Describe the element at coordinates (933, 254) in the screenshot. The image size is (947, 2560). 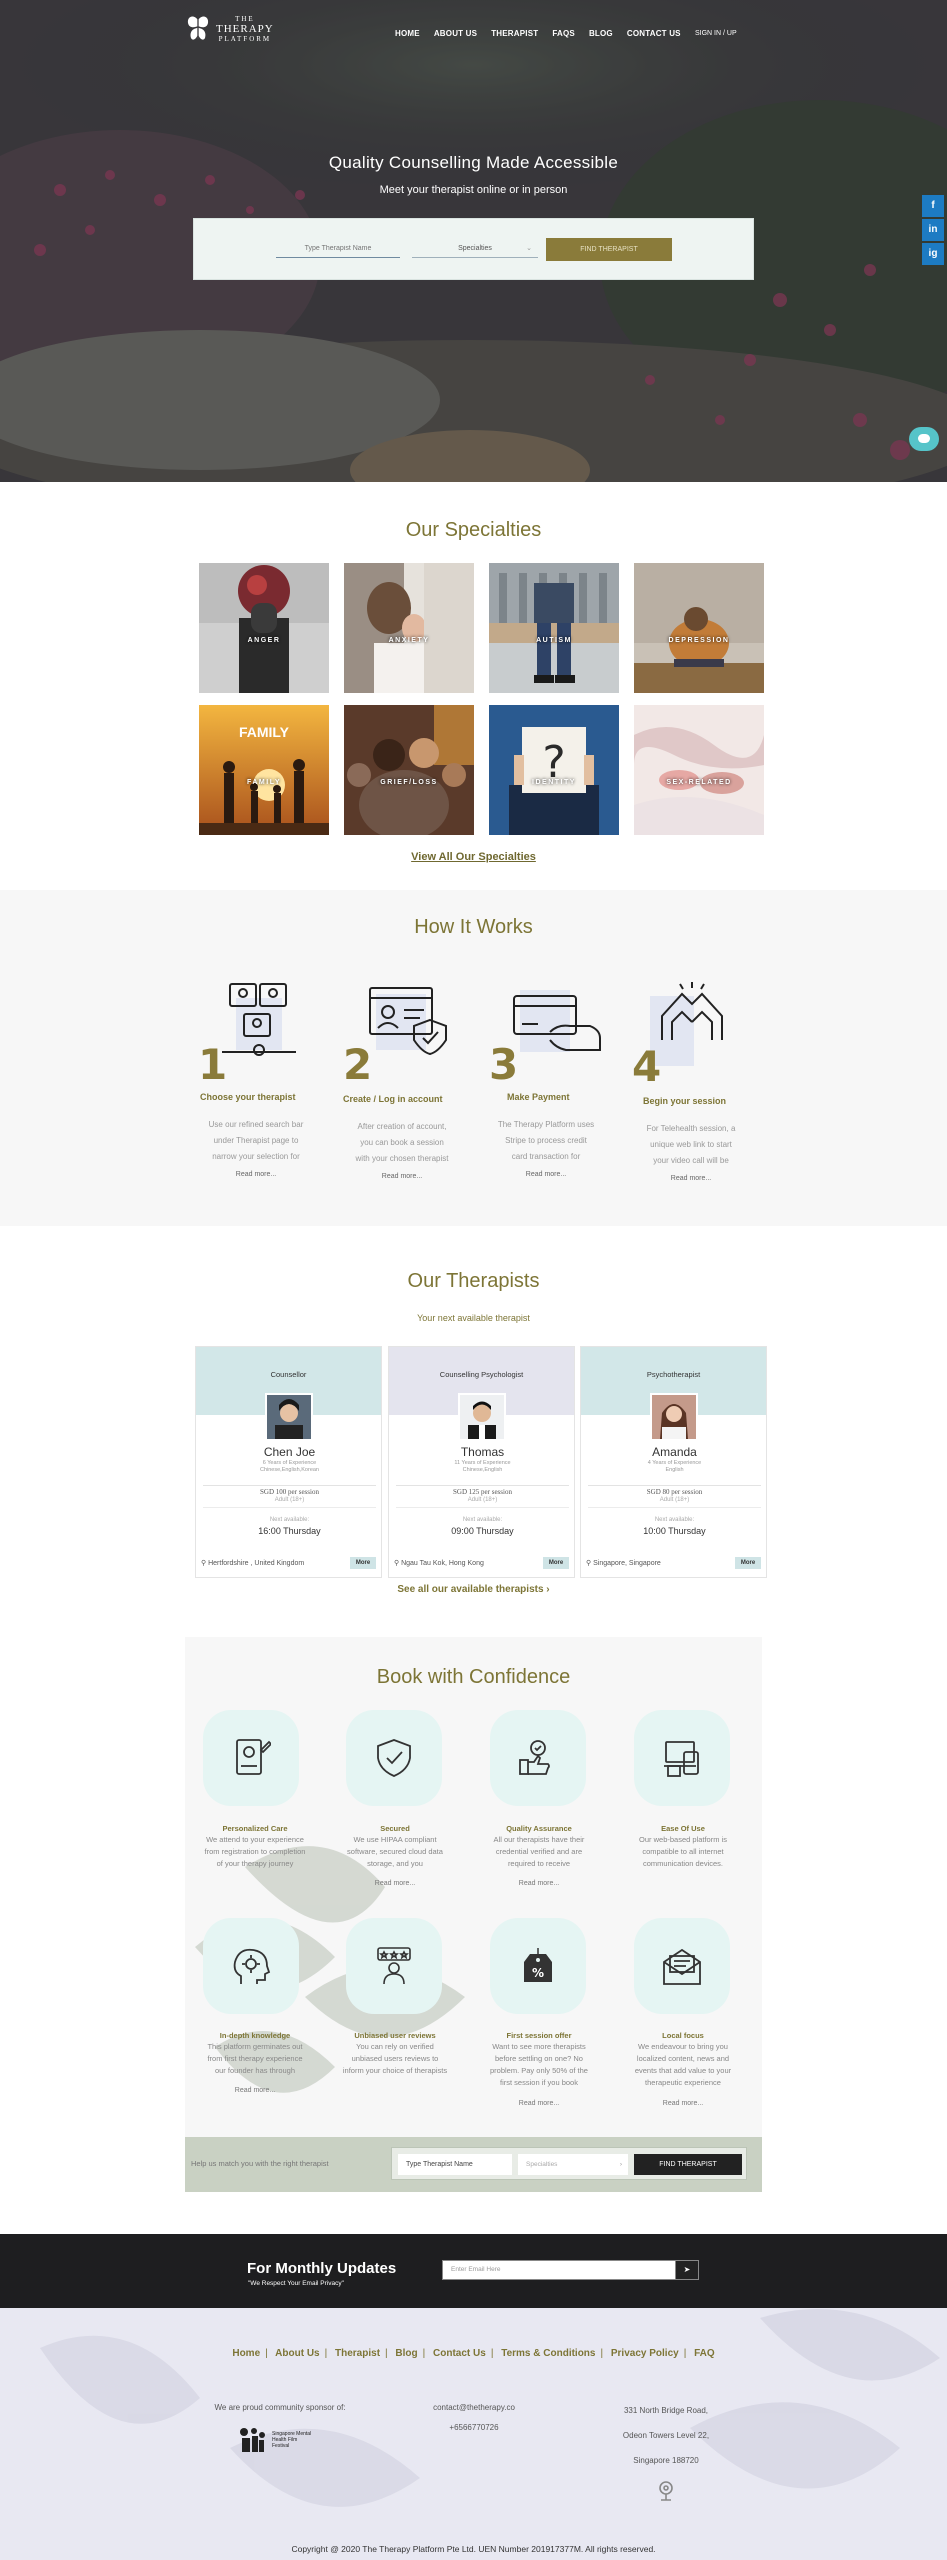
I see `instagram-icon: ig` at that location.